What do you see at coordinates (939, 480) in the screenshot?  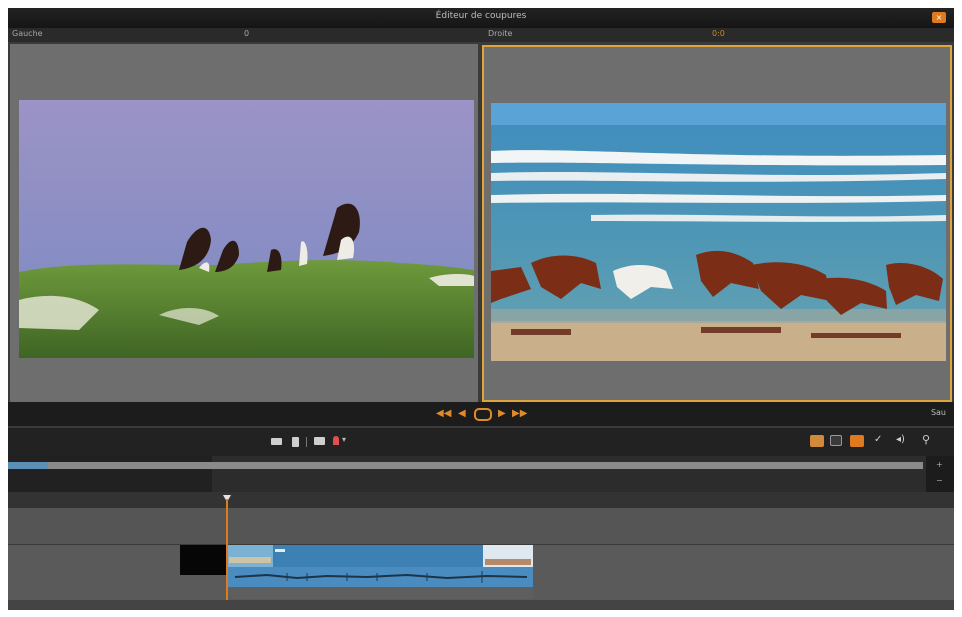 I see `zoom-out-icon: −` at bounding box center [939, 480].